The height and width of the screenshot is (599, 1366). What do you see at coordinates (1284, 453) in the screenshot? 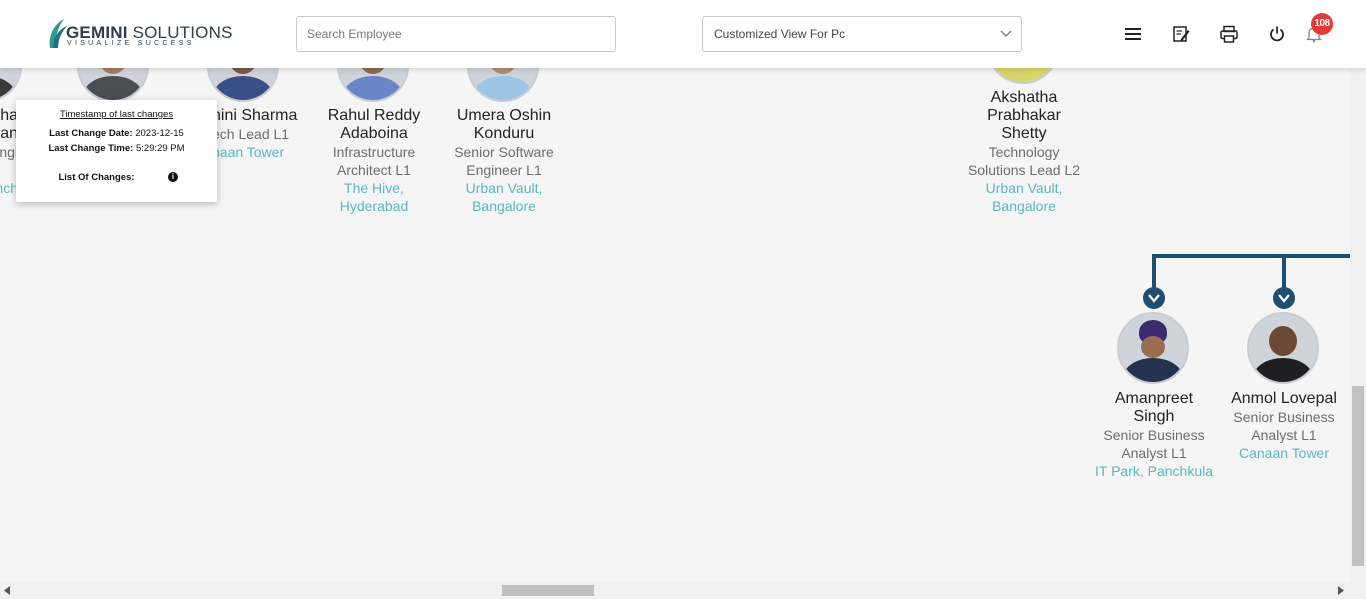
I see `employee-location: Canaan Tower` at bounding box center [1284, 453].